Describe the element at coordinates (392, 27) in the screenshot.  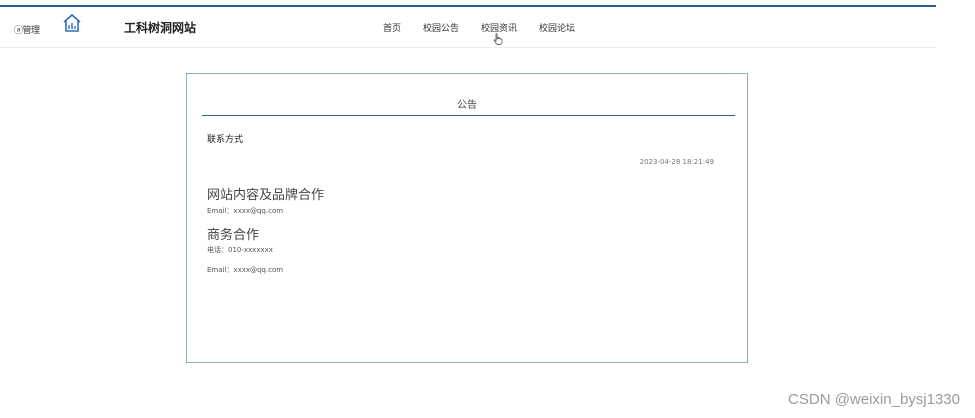
I see `nav-item-home: 首页` at that location.